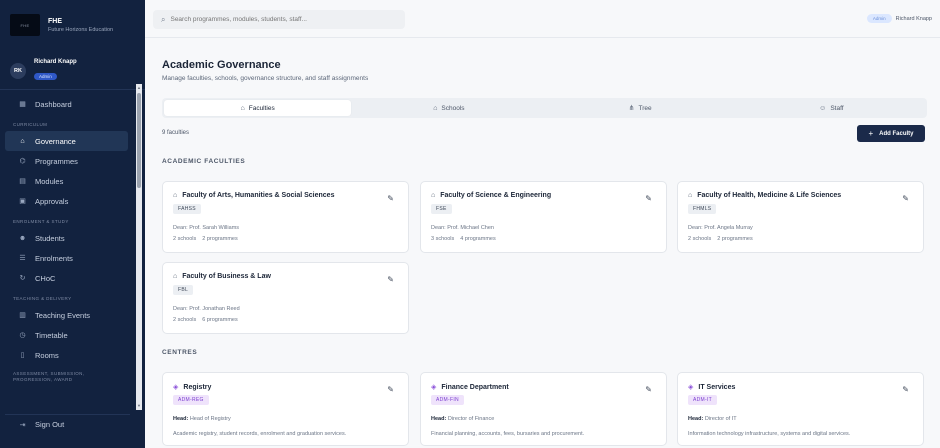 The width and height of the screenshot is (940, 448). What do you see at coordinates (22, 161) in the screenshot?
I see `graduation-cap-icon: ⌬` at bounding box center [22, 161].